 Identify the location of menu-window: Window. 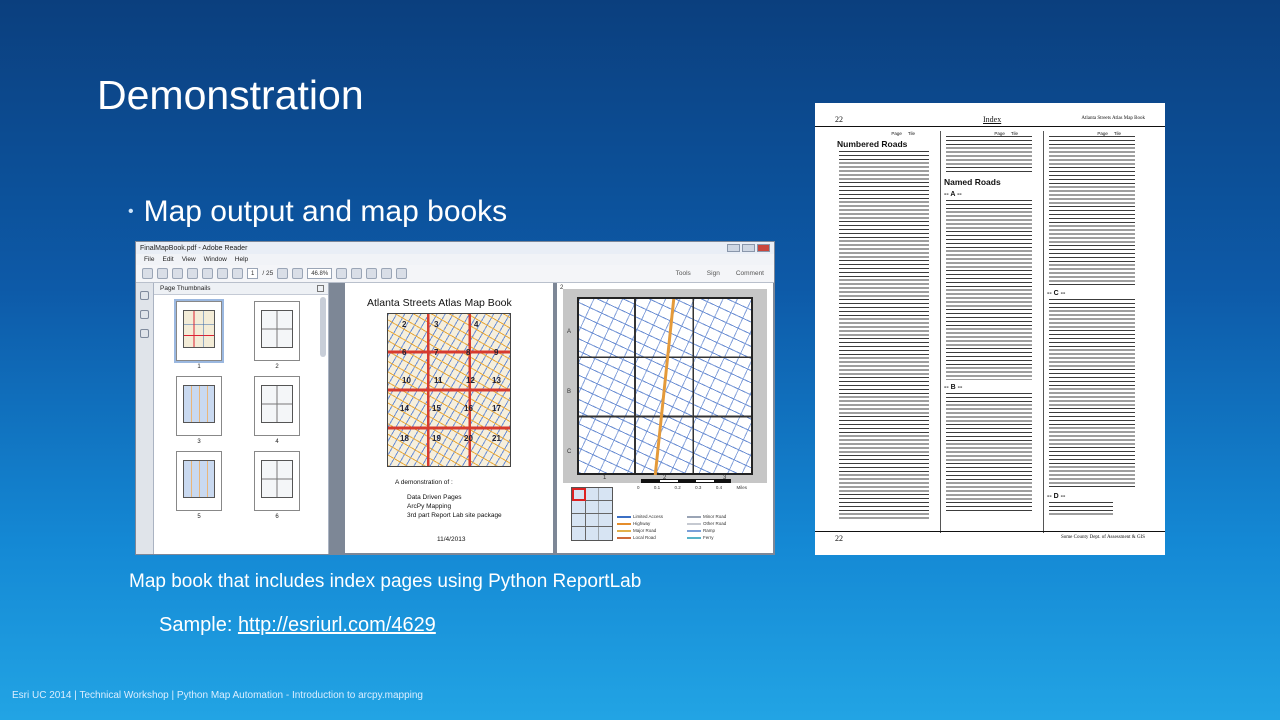
(215, 259).